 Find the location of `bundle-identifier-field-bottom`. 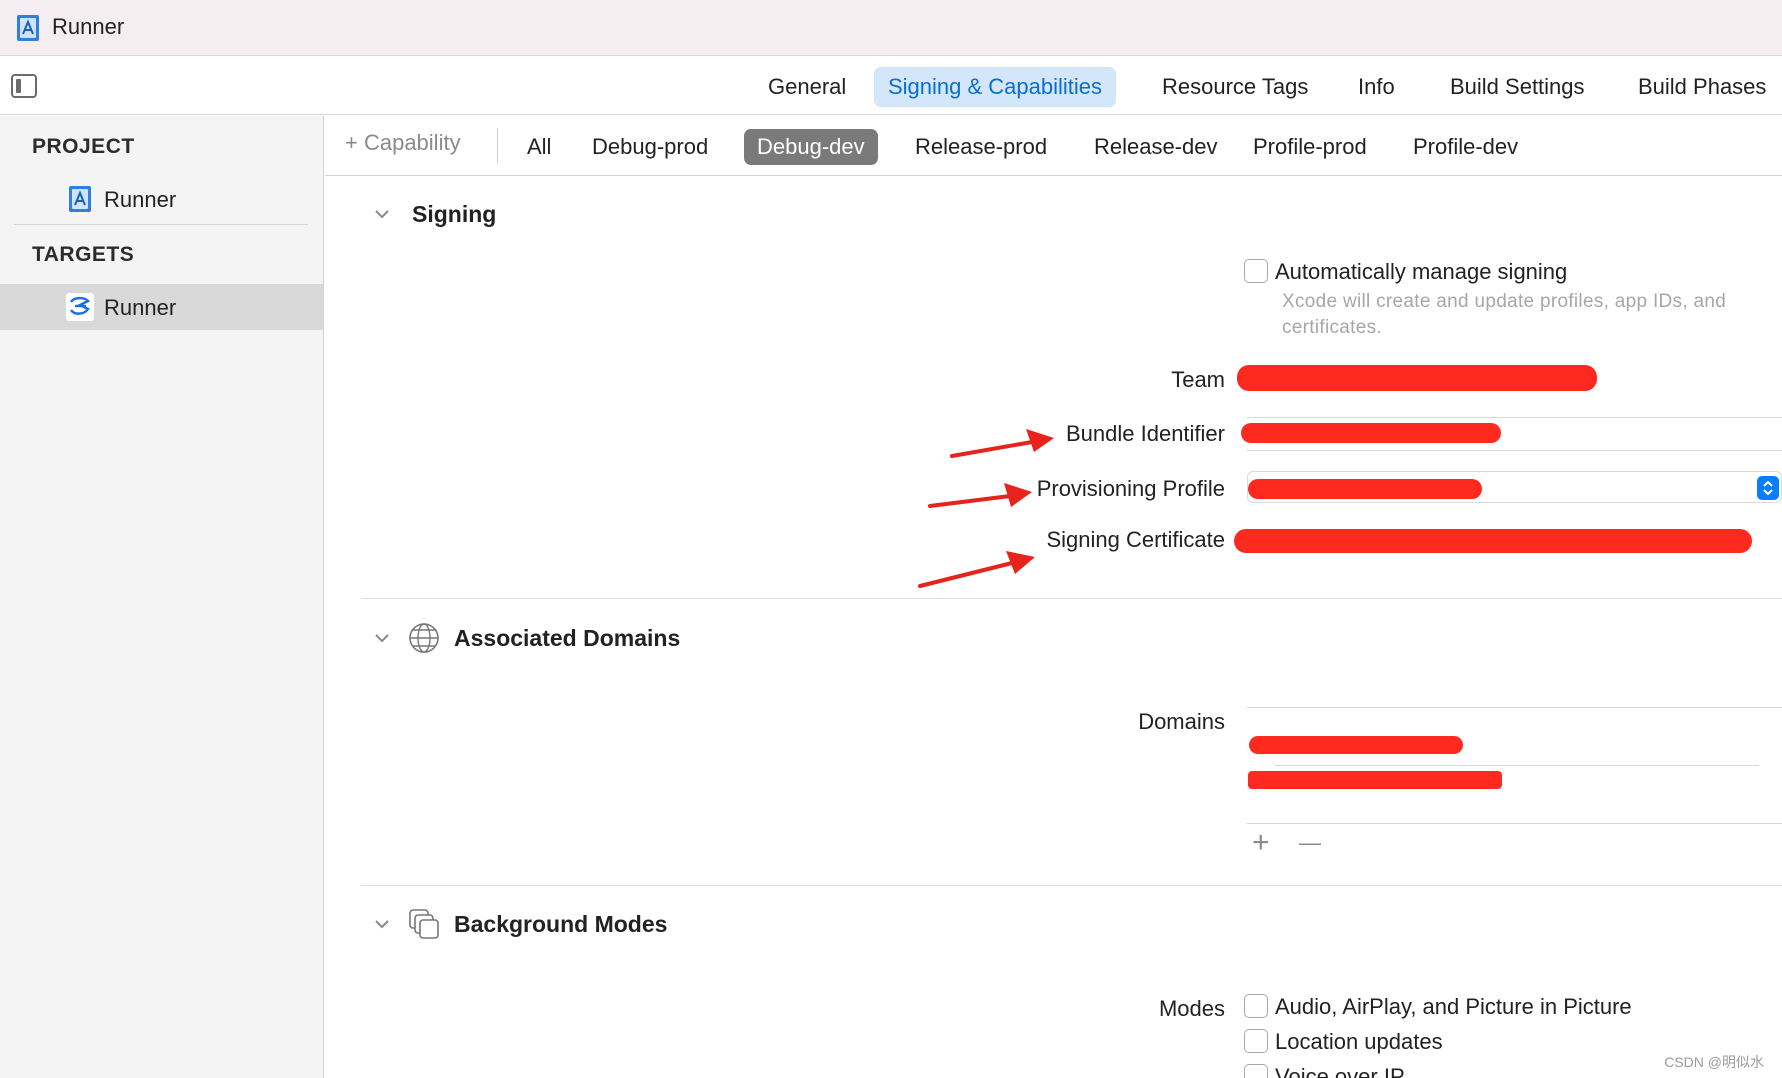

bundle-identifier-field-bottom is located at coordinates (1514, 450).